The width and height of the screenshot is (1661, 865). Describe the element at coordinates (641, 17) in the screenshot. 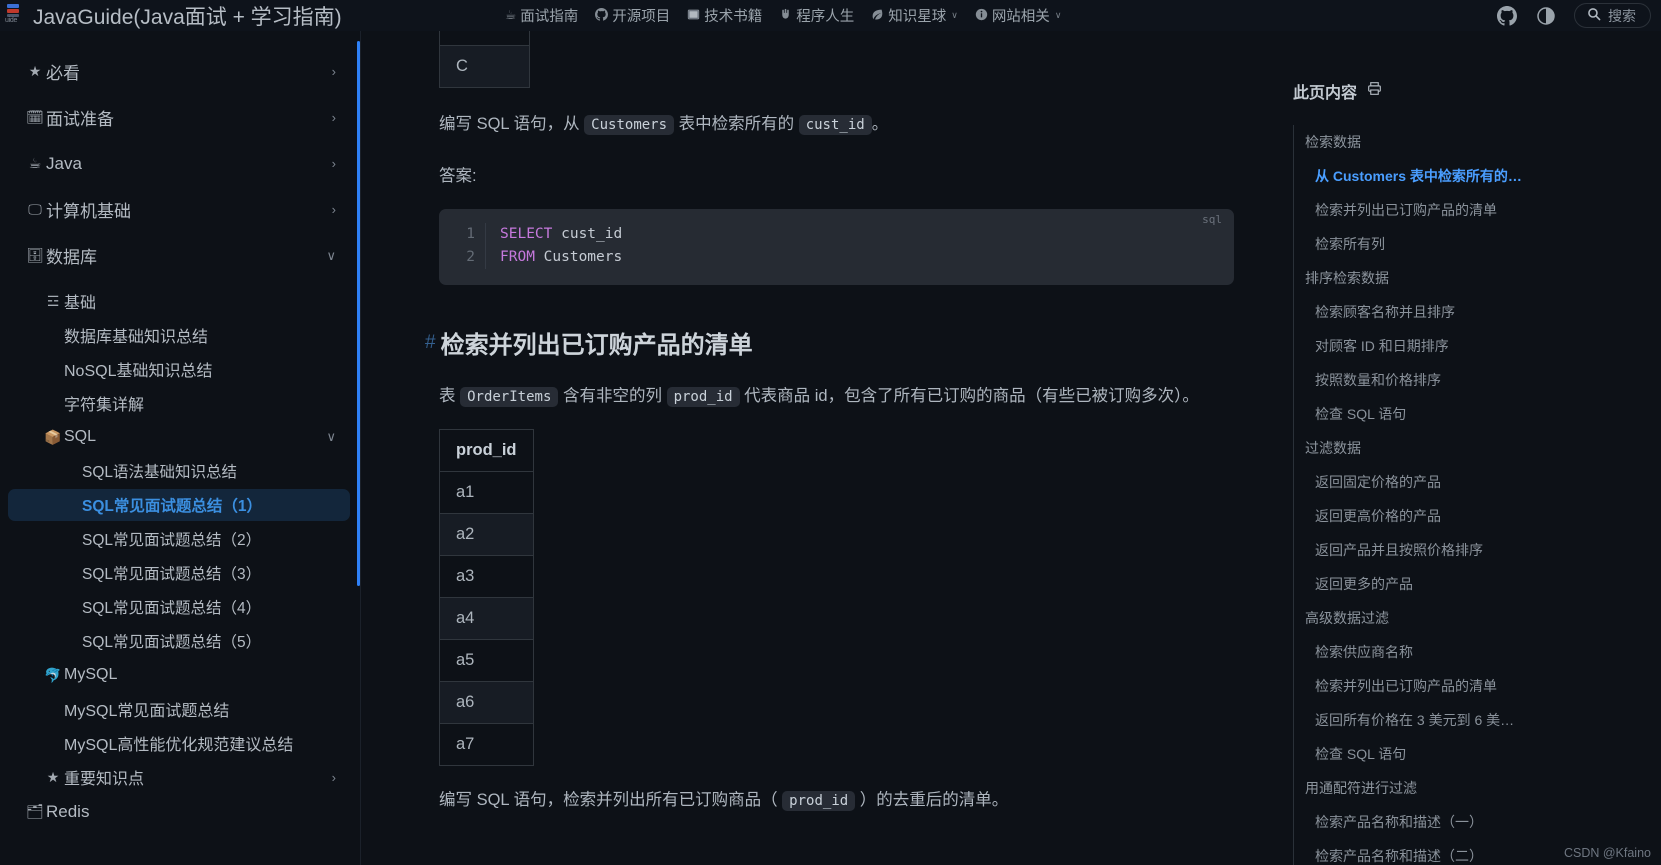

I see `nav-label: 开源项目` at that location.